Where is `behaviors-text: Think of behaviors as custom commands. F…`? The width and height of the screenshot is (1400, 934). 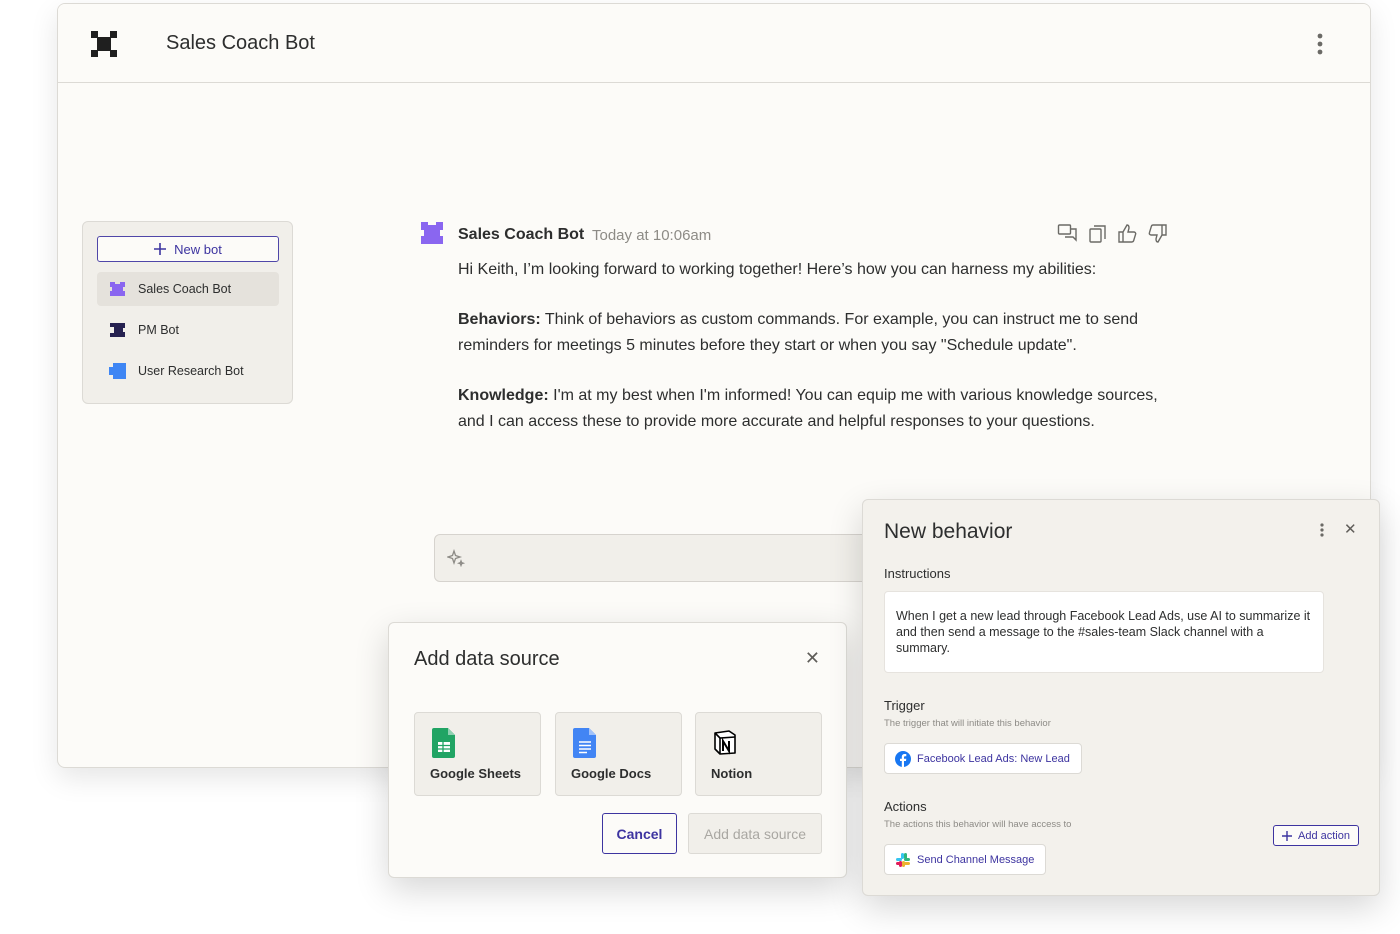
behaviors-text: Think of behaviors as custom commands. F… is located at coordinates (798, 332).